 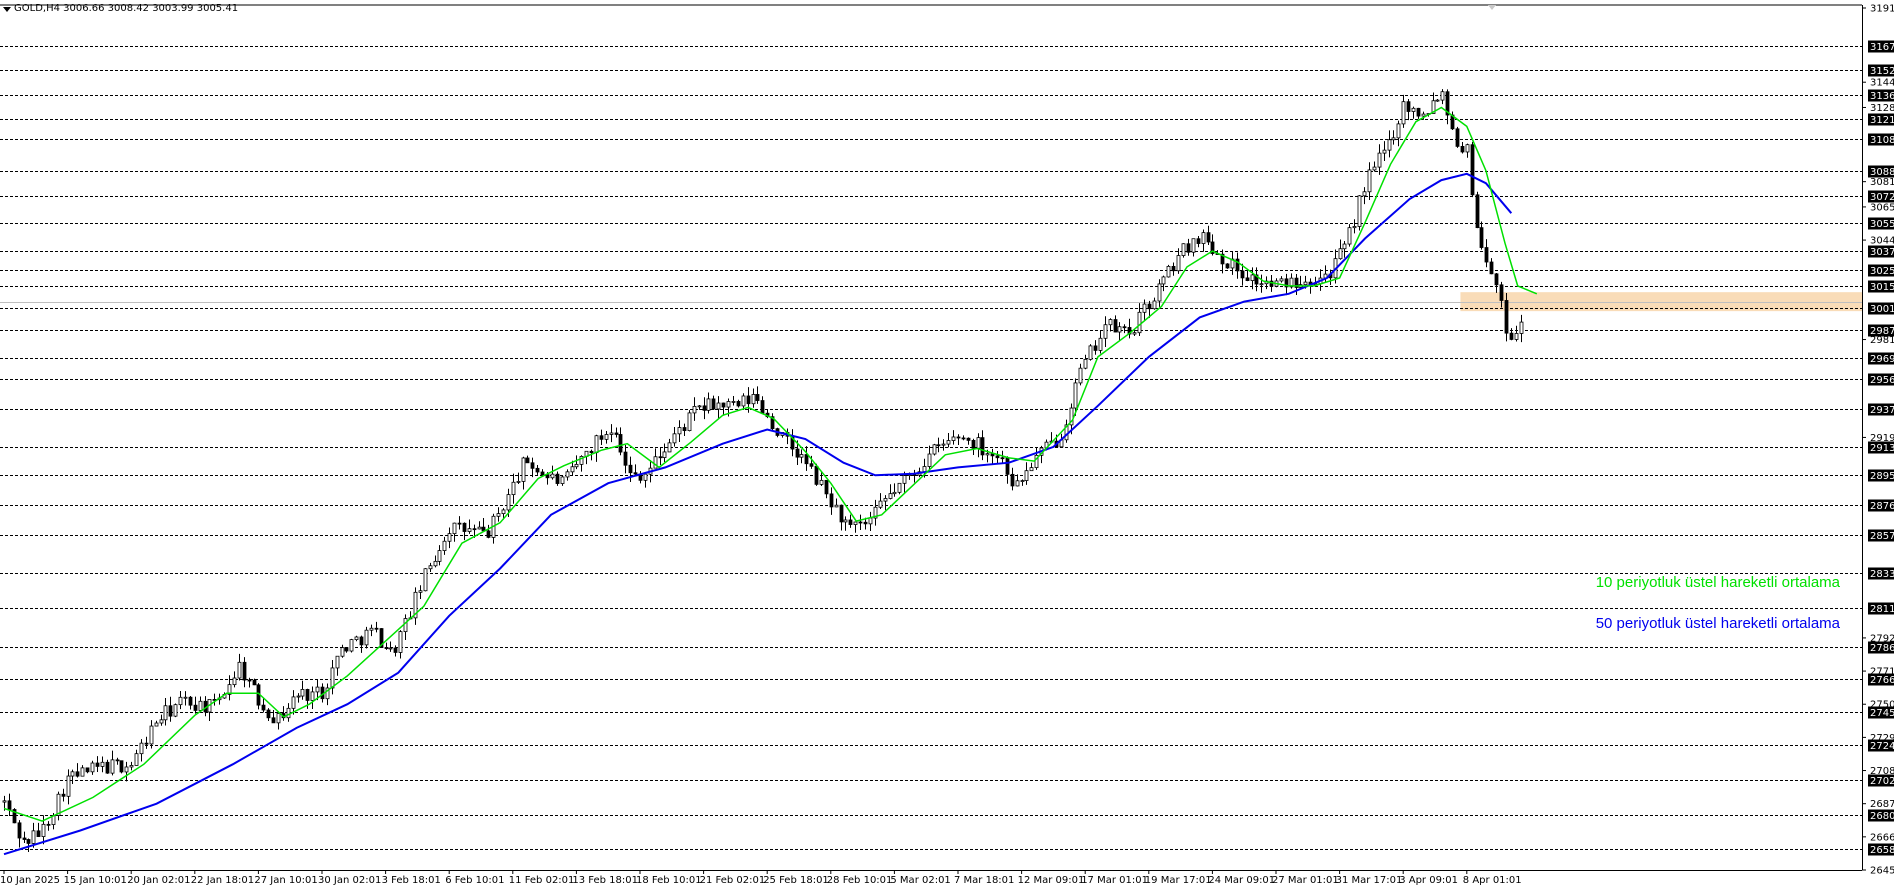 What do you see at coordinates (1369, 880) in the screenshot?
I see `time-tick-label: 31 Mar 17:01` at bounding box center [1369, 880].